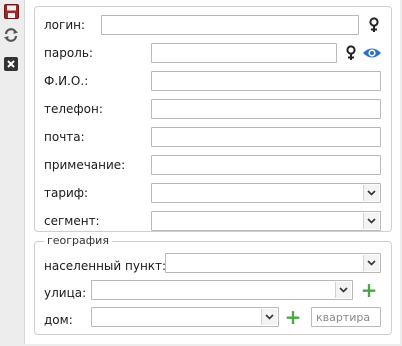 This screenshot has height=346, width=402. Describe the element at coordinates (72, 221) in the screenshot. I see `segment-label: сегмент:` at that location.